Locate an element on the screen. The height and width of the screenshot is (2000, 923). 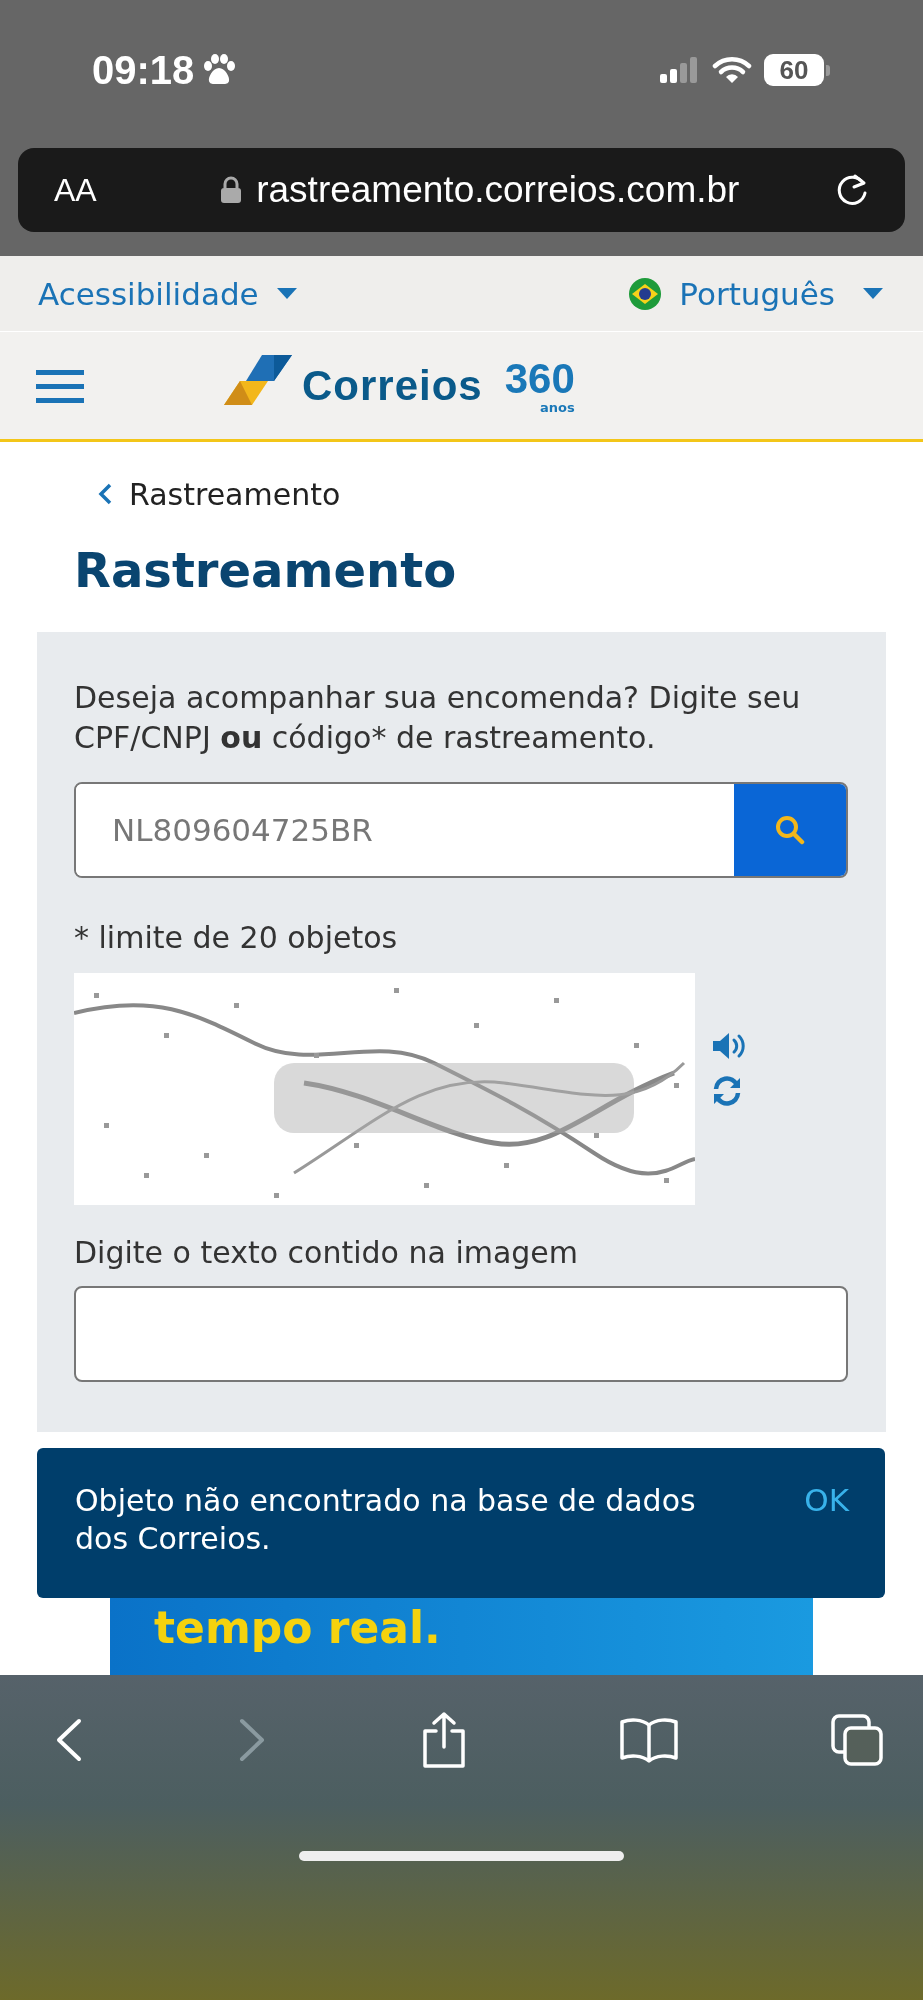
text-size-button: AA is located at coordinates (75, 190).